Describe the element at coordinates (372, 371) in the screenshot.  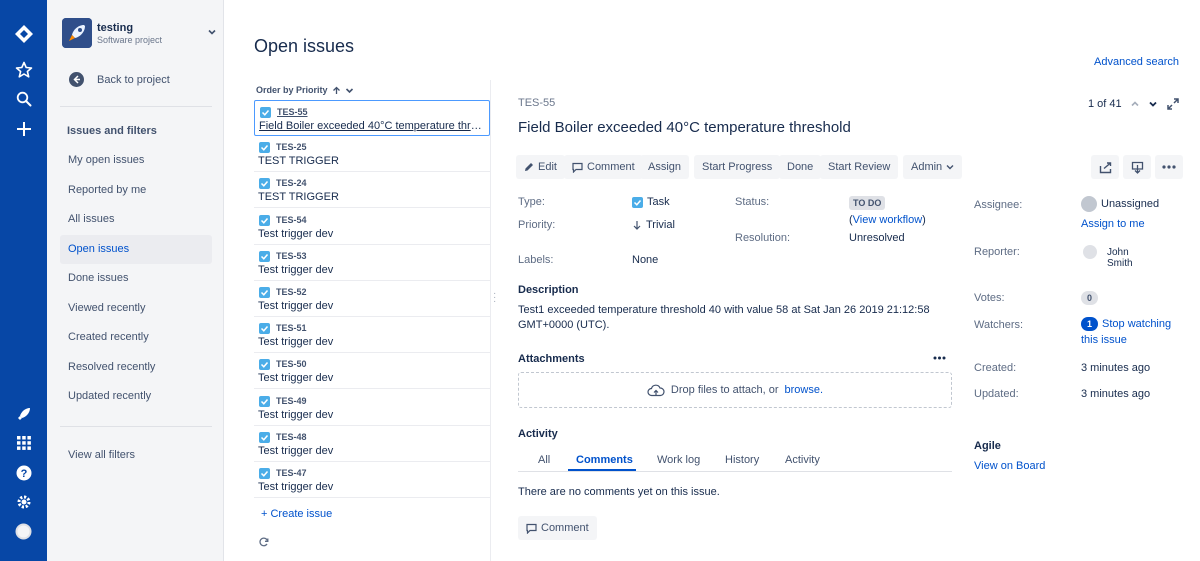
I see `issue-list-item: TES-50 Test trigger dev` at that location.